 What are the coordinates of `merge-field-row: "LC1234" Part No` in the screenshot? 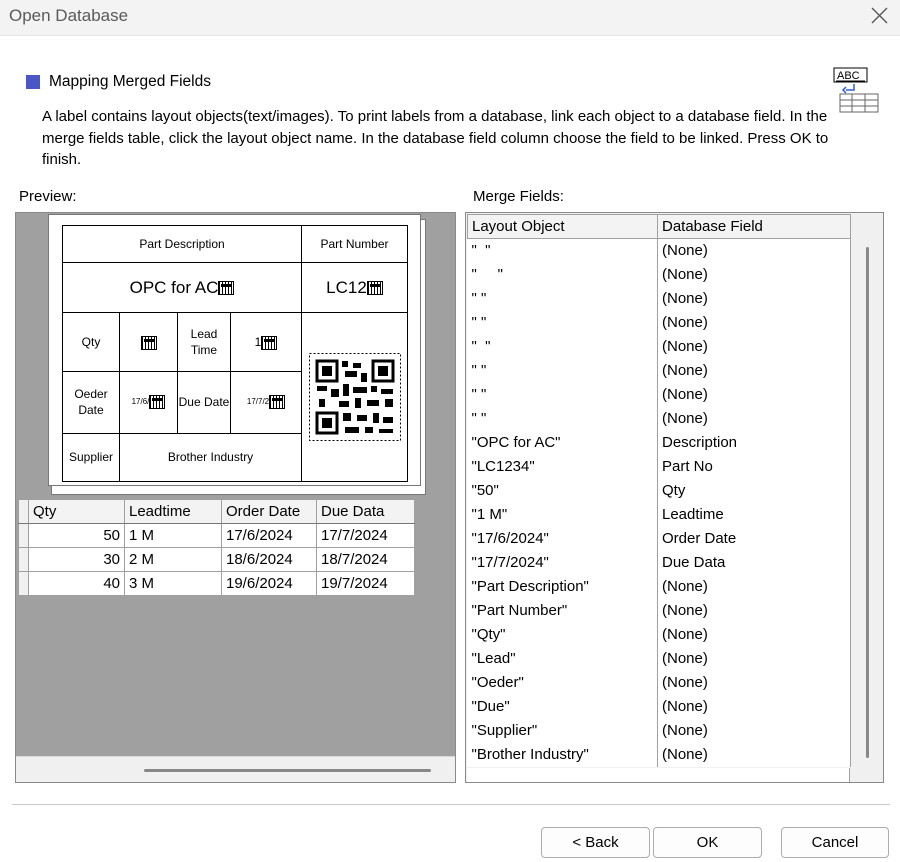 It's located at (659, 466).